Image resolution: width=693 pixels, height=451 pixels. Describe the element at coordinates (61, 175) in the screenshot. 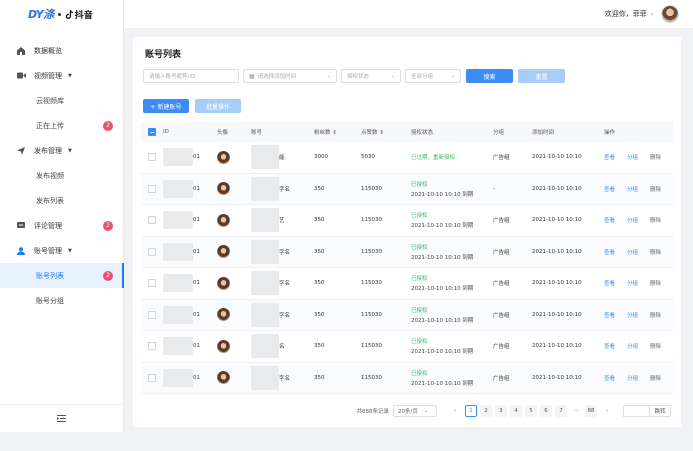

I see `sidebar-item-publish-video: 发布视频` at that location.